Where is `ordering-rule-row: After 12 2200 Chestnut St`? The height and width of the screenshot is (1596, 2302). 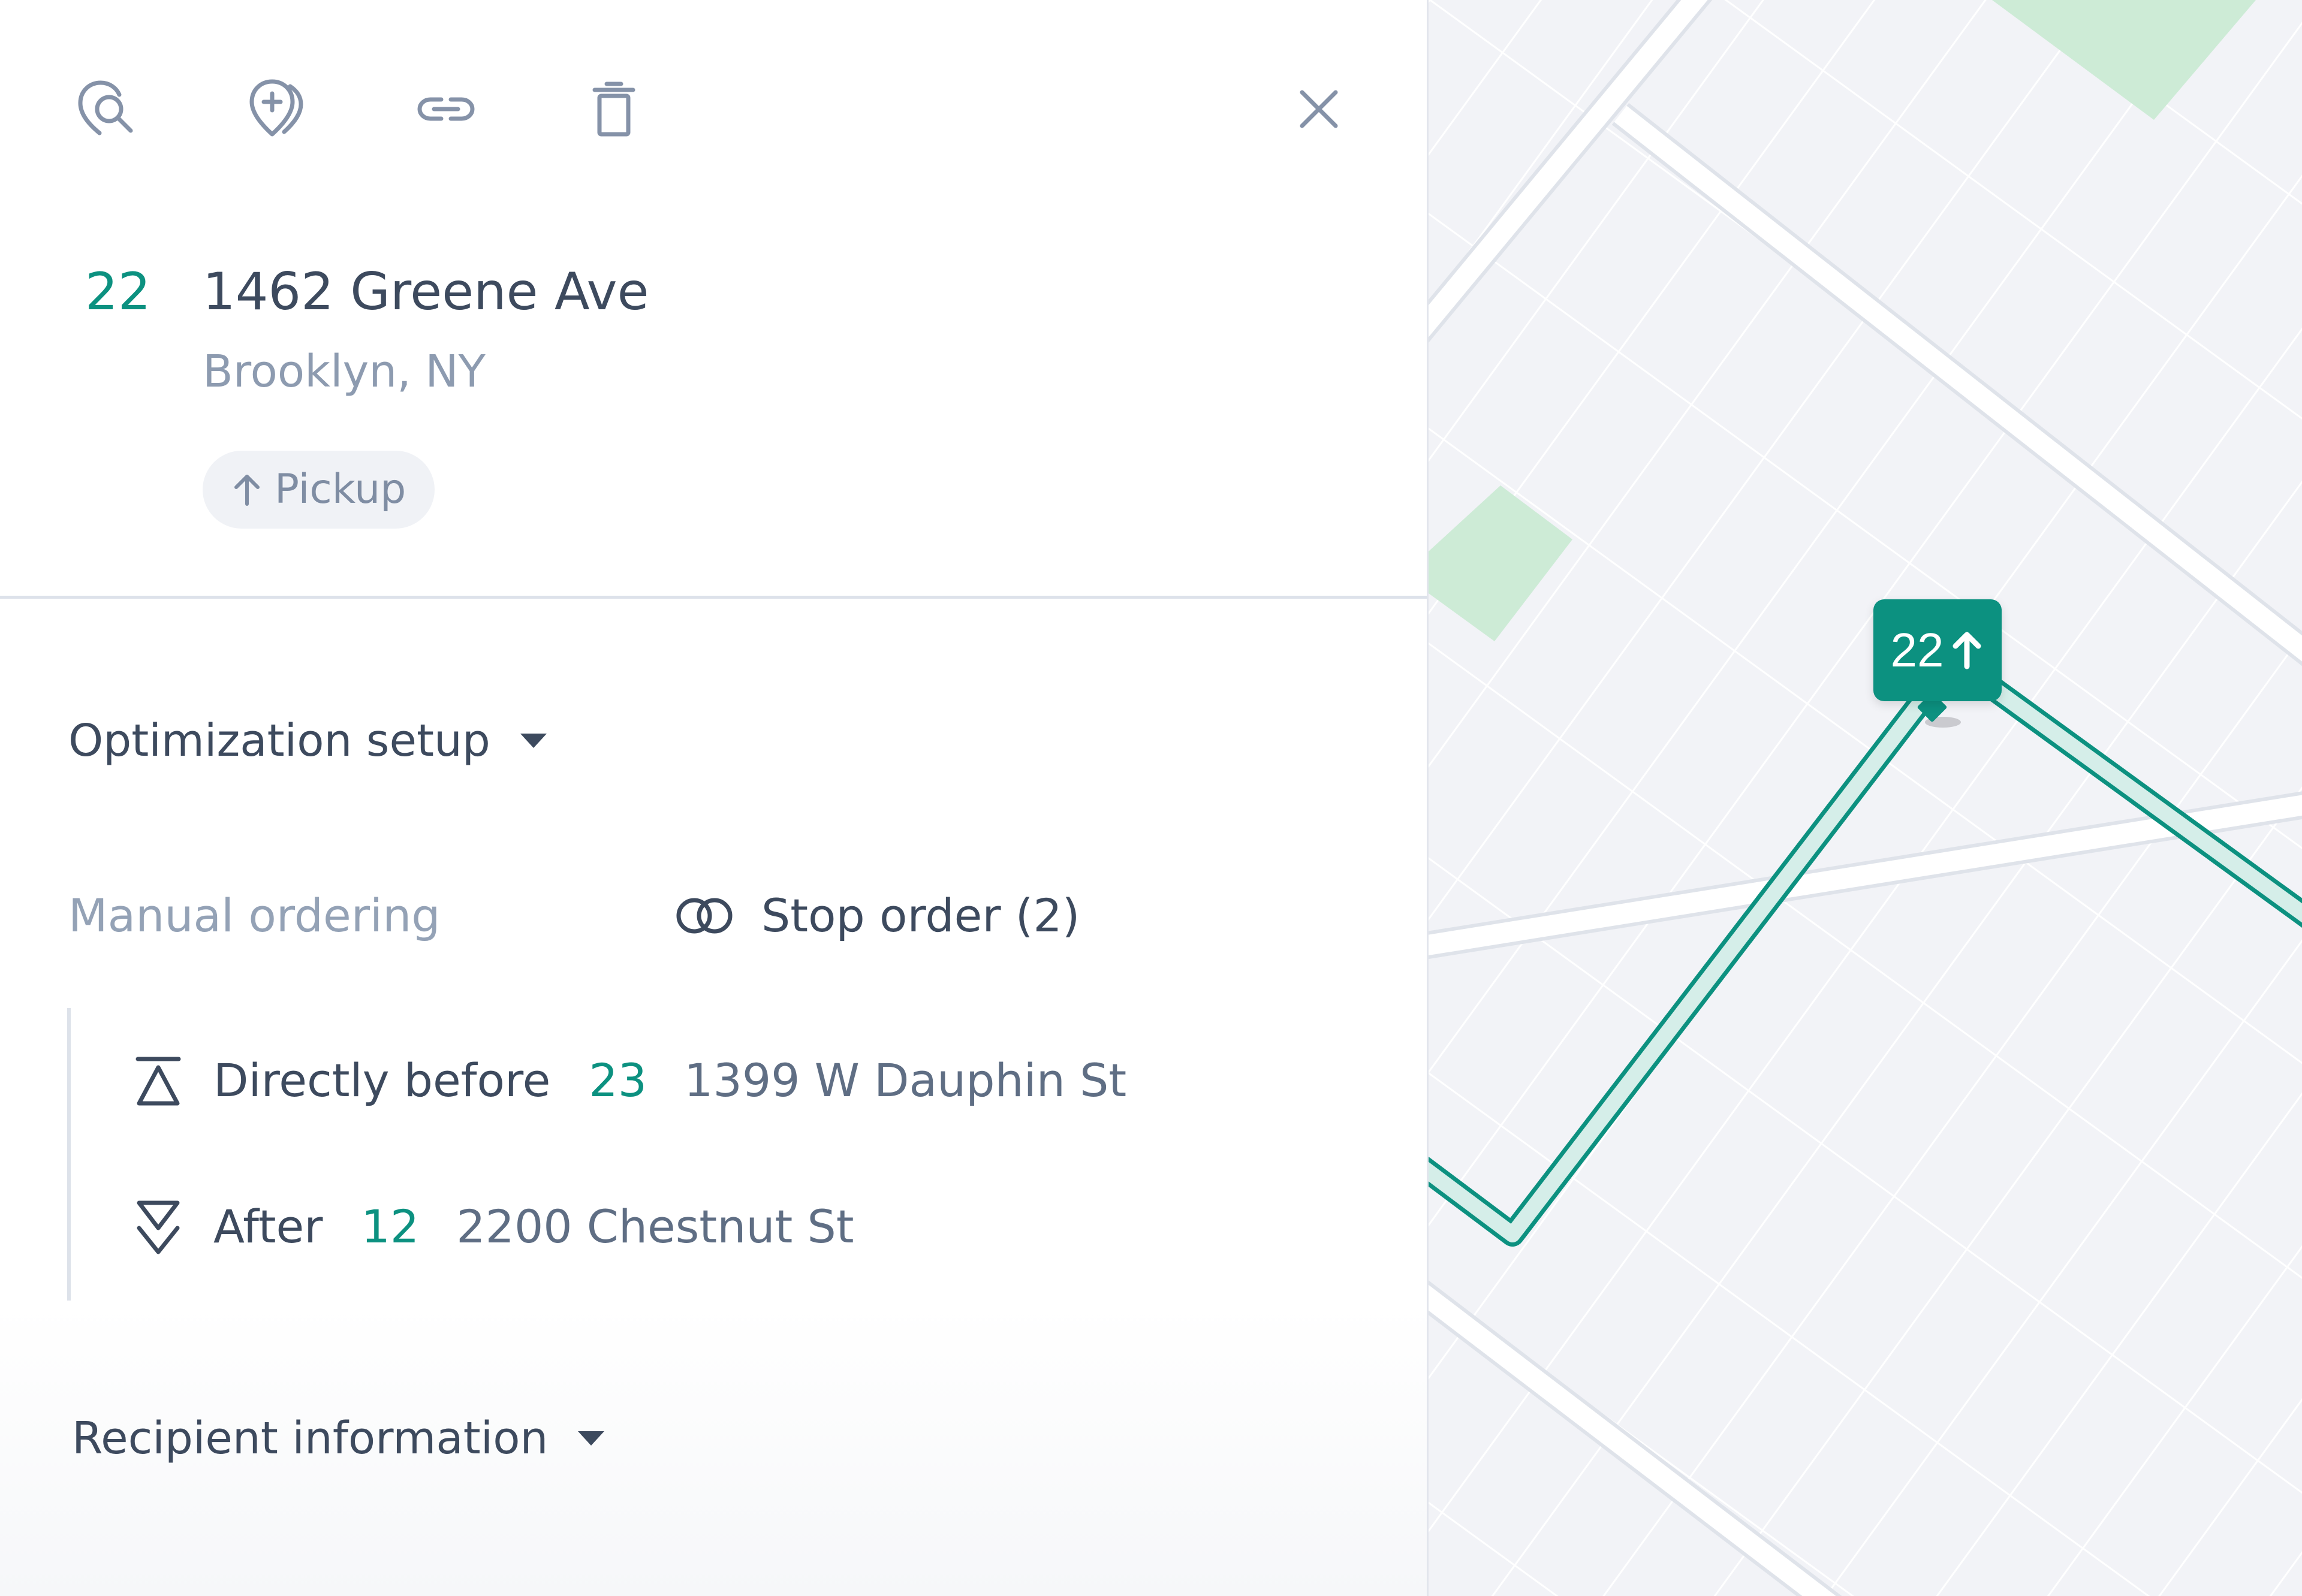 ordering-rule-row: After 12 2200 Chestnut St is located at coordinates (493, 1227).